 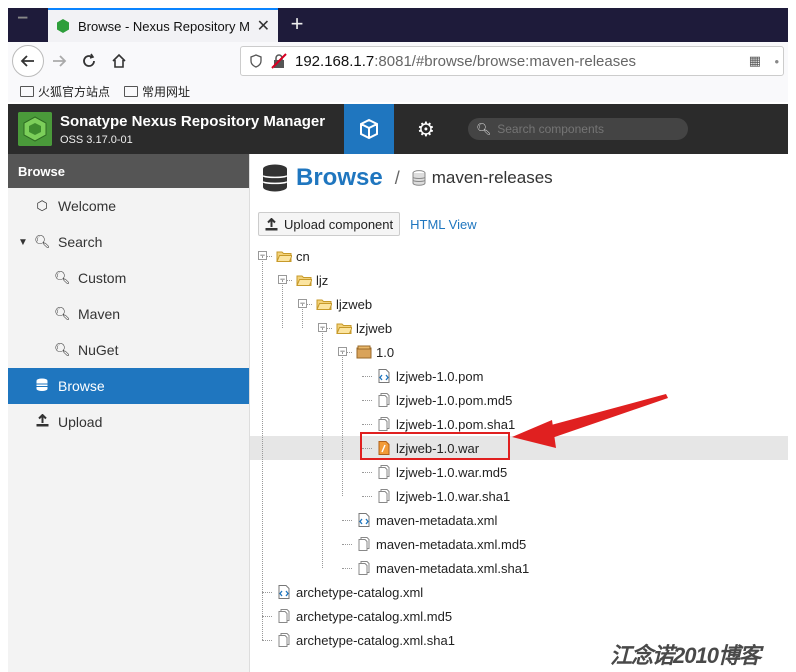 What do you see at coordinates (128, 422) in the screenshot?
I see `sidebar-item-upload: Upload` at bounding box center [128, 422].